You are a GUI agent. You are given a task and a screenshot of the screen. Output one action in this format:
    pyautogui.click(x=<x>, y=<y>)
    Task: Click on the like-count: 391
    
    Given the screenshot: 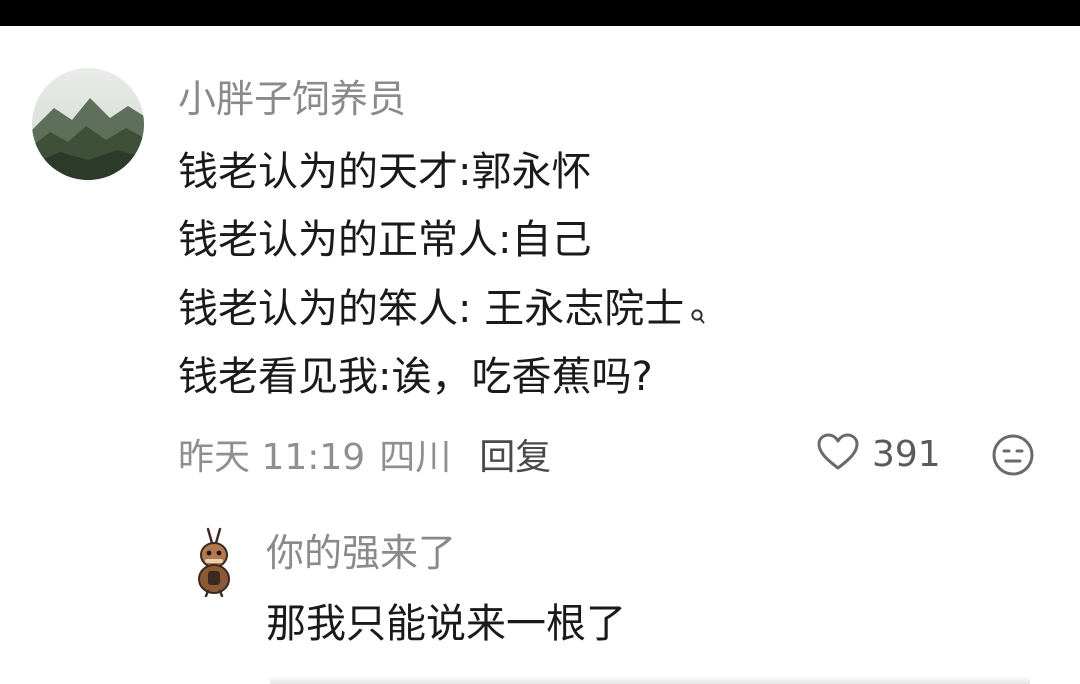 What is the action you would take?
    pyautogui.click(x=906, y=454)
    